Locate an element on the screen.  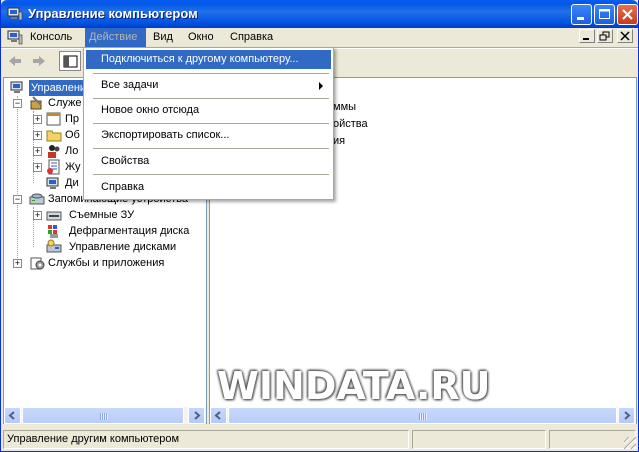
child-minimize-button is located at coordinates (587, 36).